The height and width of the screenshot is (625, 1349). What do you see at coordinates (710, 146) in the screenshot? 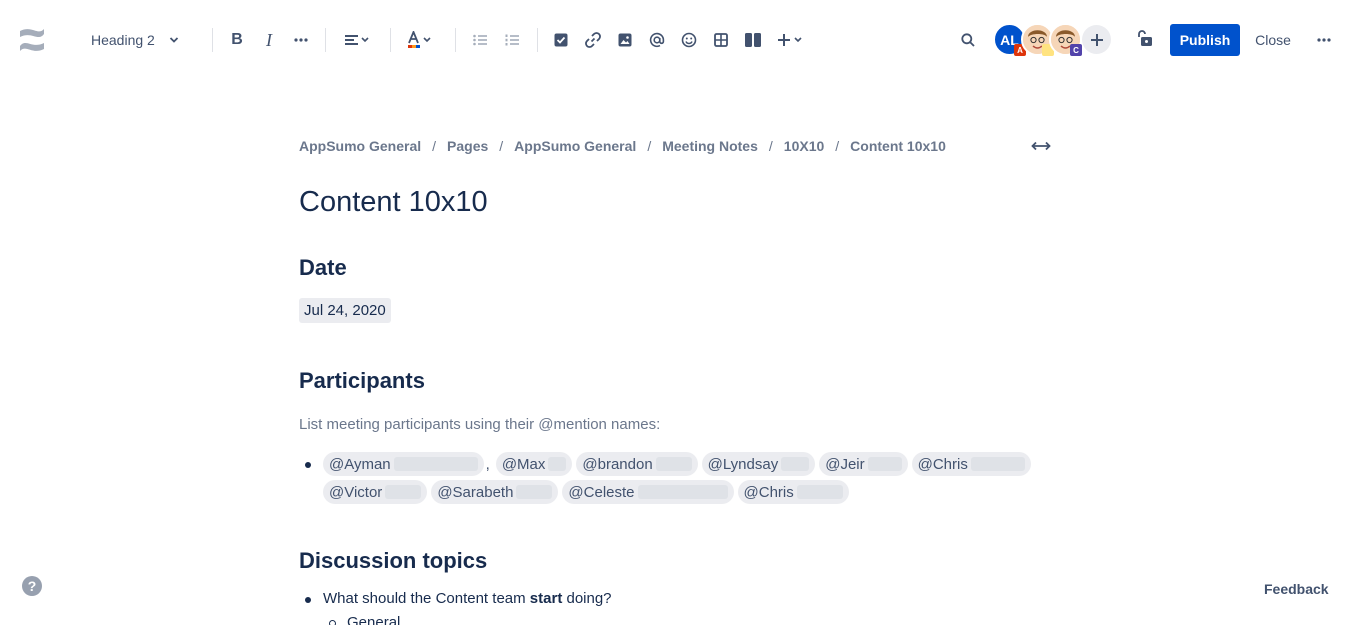
I see `breadcrumb-item: Meeting Notes` at bounding box center [710, 146].